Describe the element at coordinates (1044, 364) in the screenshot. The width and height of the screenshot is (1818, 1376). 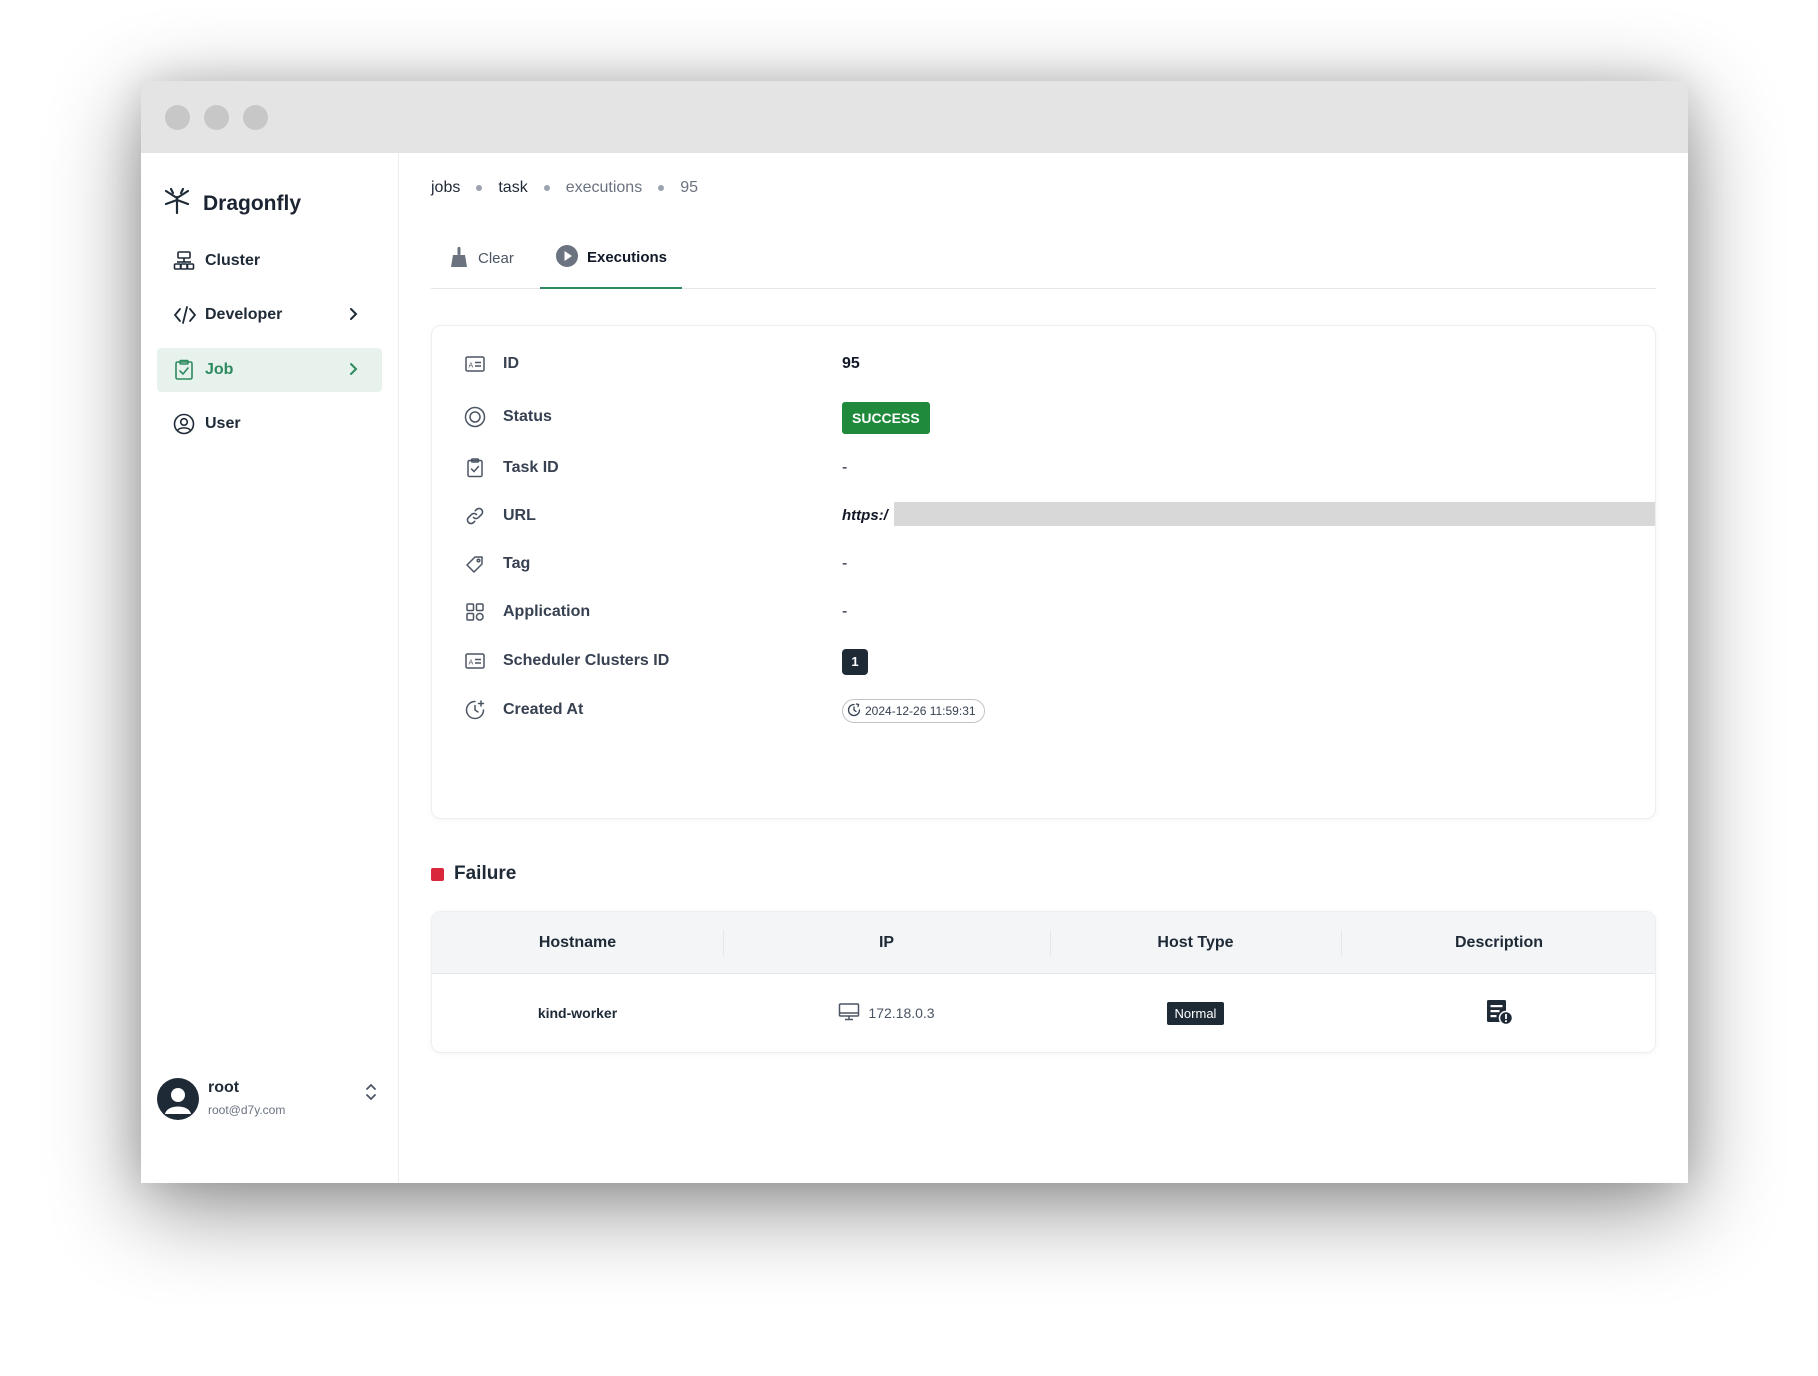
I see `detail-row-id: A ID 95` at that location.